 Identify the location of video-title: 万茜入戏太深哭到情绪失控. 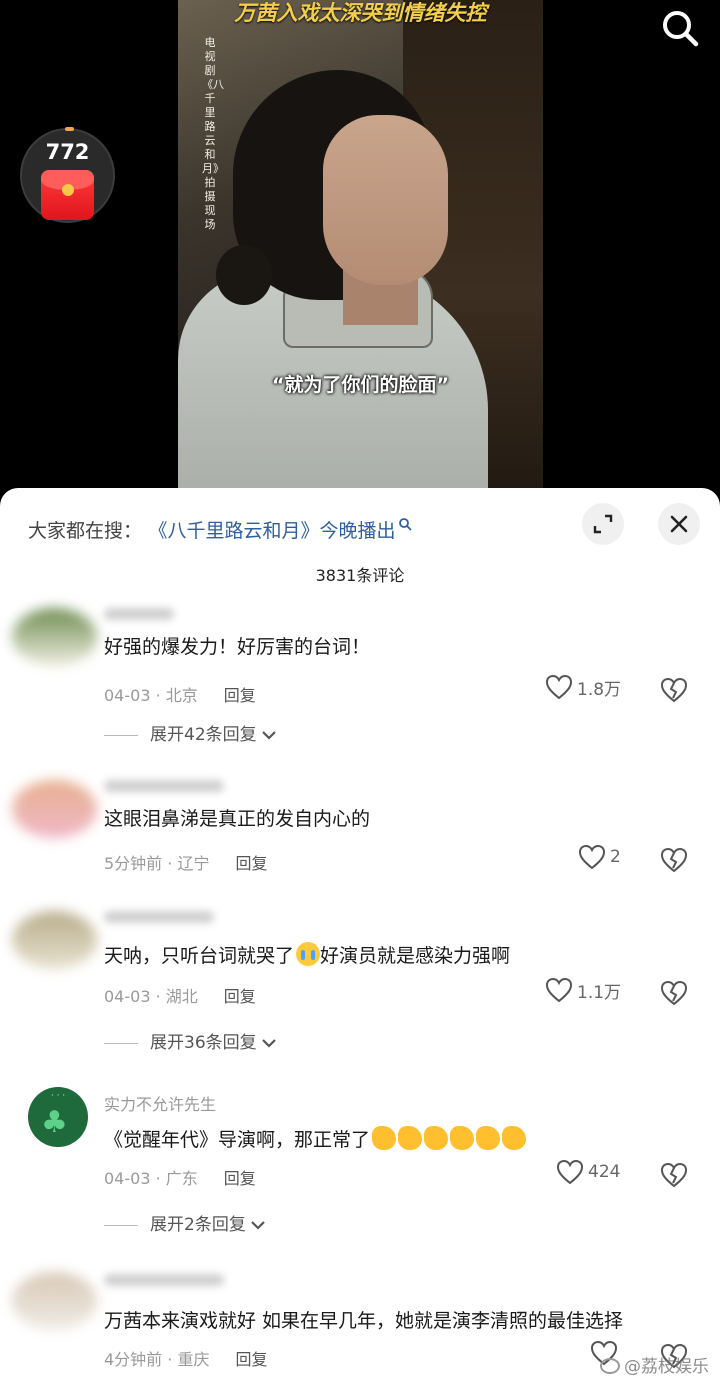
(360, 13).